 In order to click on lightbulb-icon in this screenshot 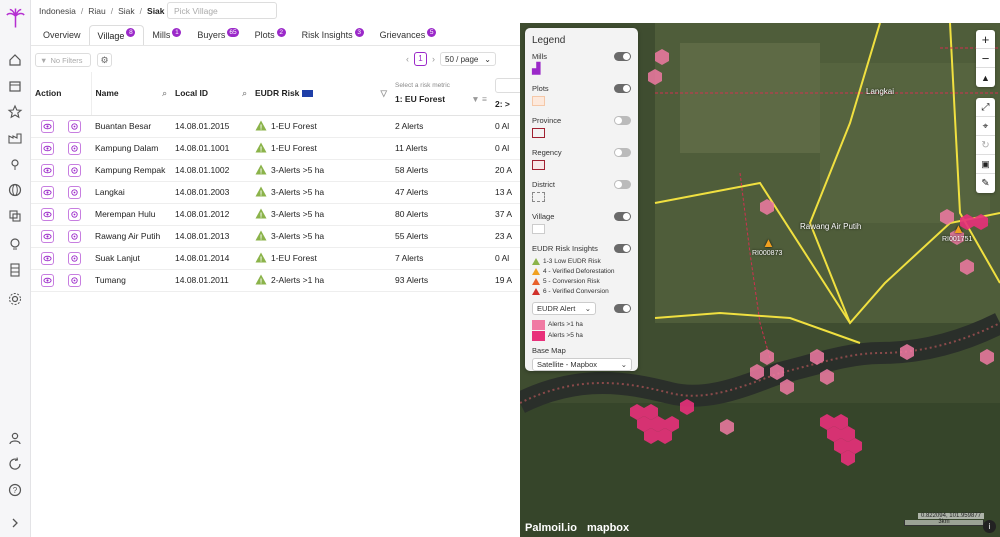, I will do `click(15, 244)`.